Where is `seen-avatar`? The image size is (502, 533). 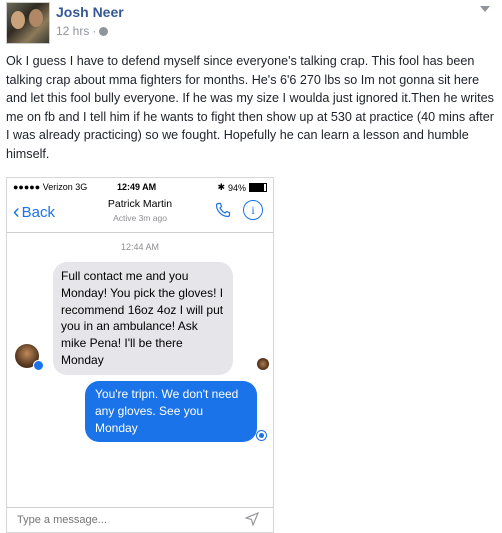
seen-avatar is located at coordinates (263, 364).